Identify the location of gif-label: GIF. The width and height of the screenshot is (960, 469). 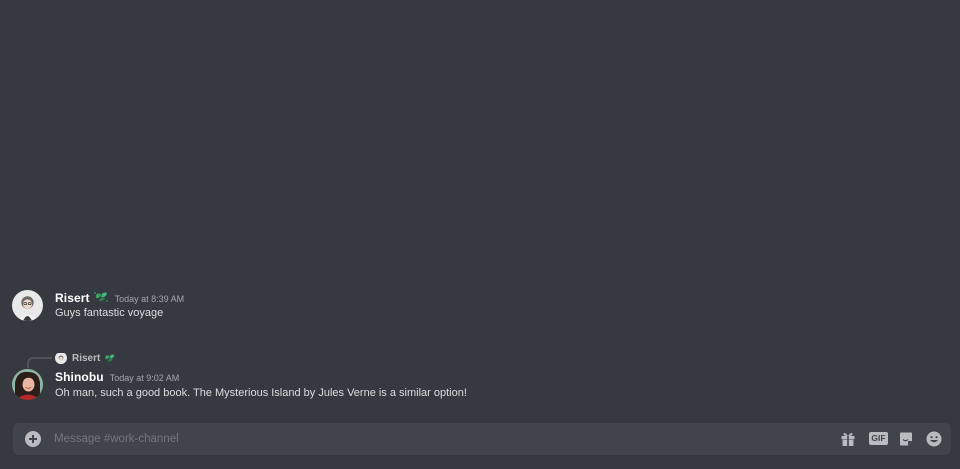
(878, 438).